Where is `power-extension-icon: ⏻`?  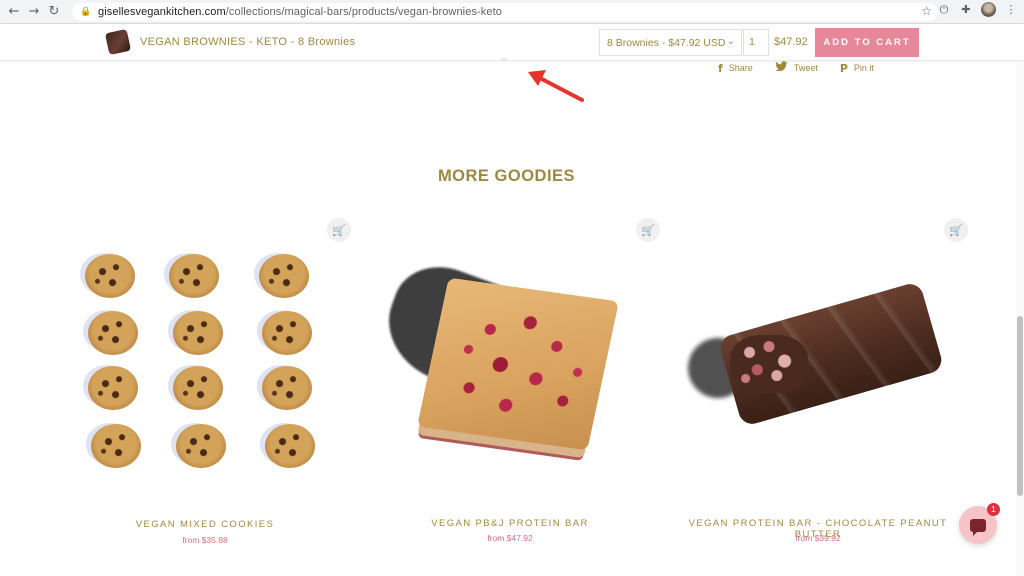
power-extension-icon: ⏻ is located at coordinates (944, 10).